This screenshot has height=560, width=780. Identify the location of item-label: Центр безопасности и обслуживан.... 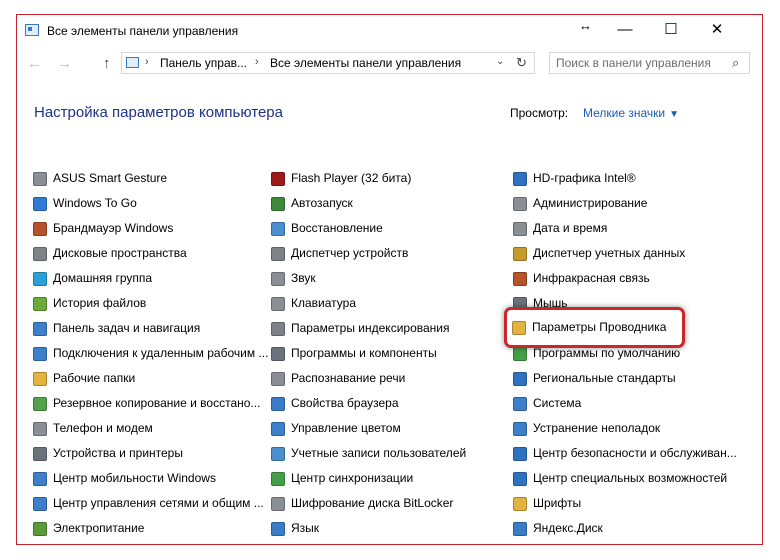
(635, 453).